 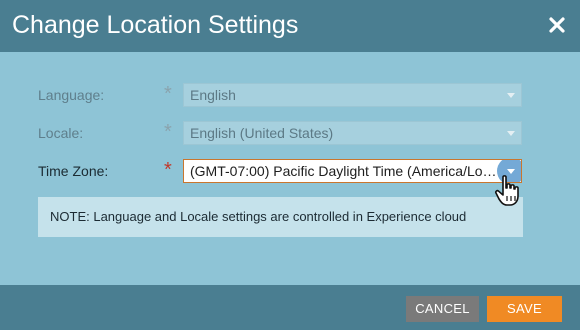 I want to click on language-label: Language:, so click(x=71, y=95).